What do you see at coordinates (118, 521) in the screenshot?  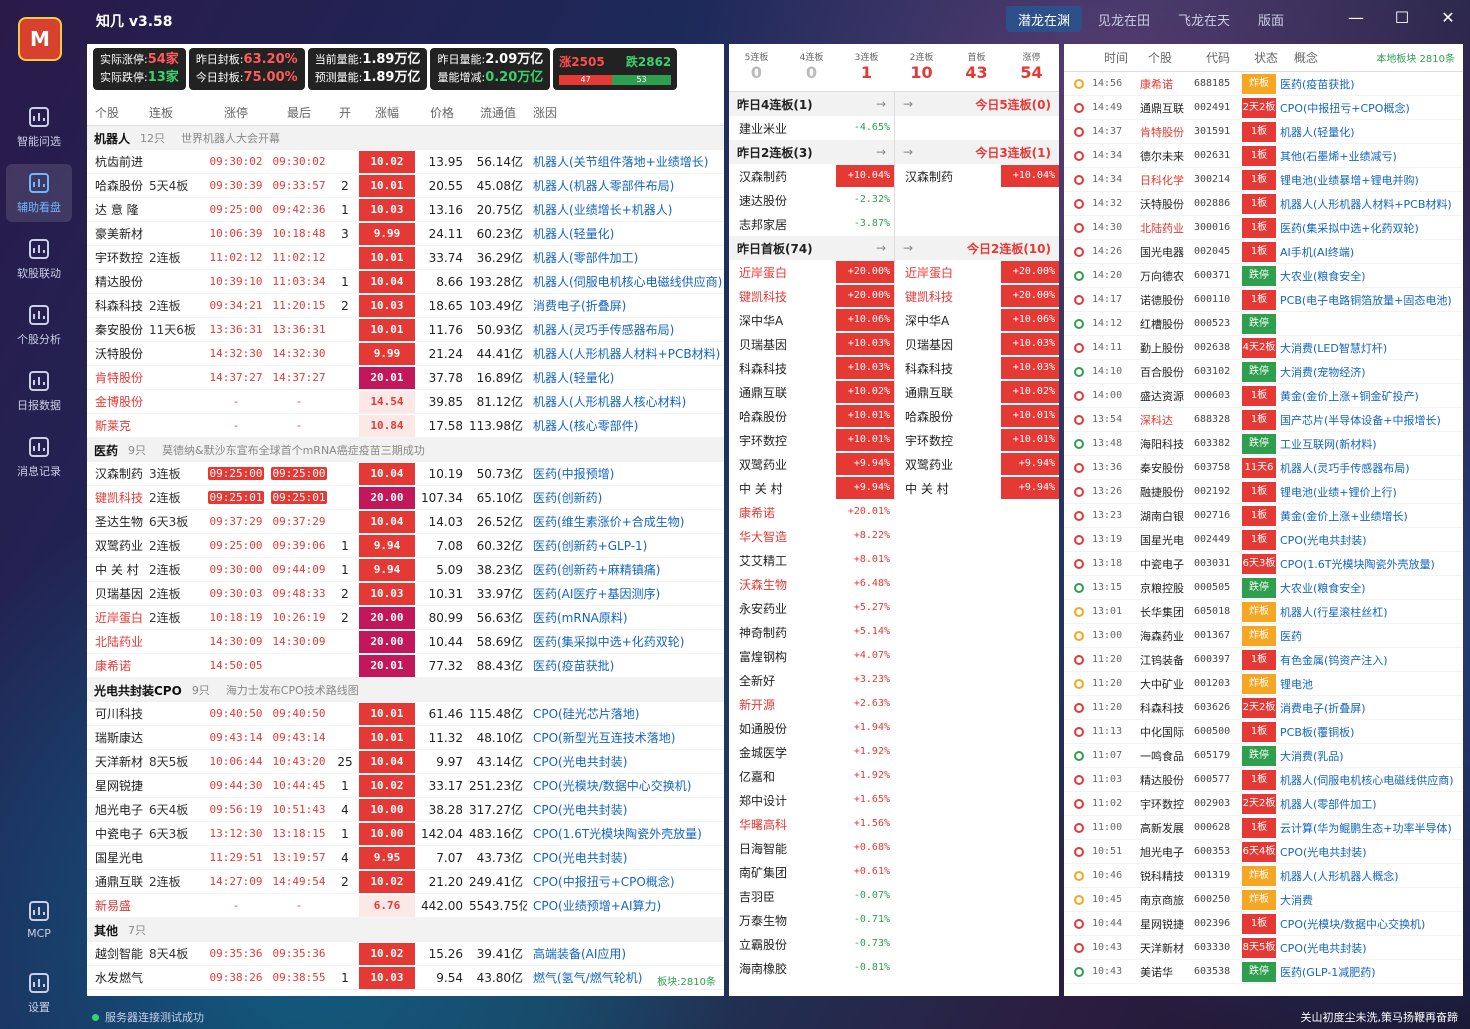 I see `stock-name: 圣达生物` at bounding box center [118, 521].